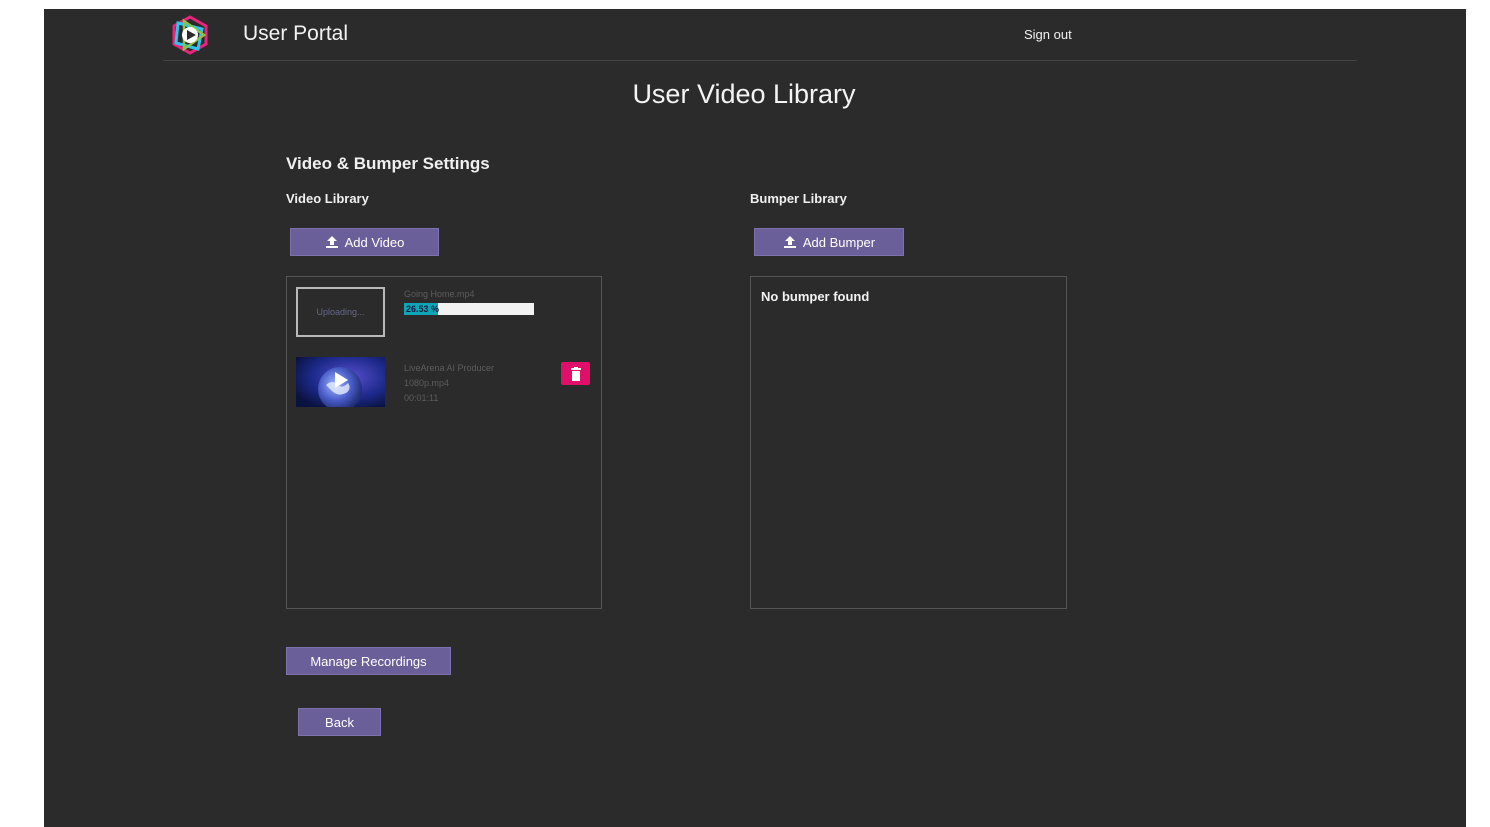  Describe the element at coordinates (421, 398) in the screenshot. I see `video-duration: 00:01:11` at that location.